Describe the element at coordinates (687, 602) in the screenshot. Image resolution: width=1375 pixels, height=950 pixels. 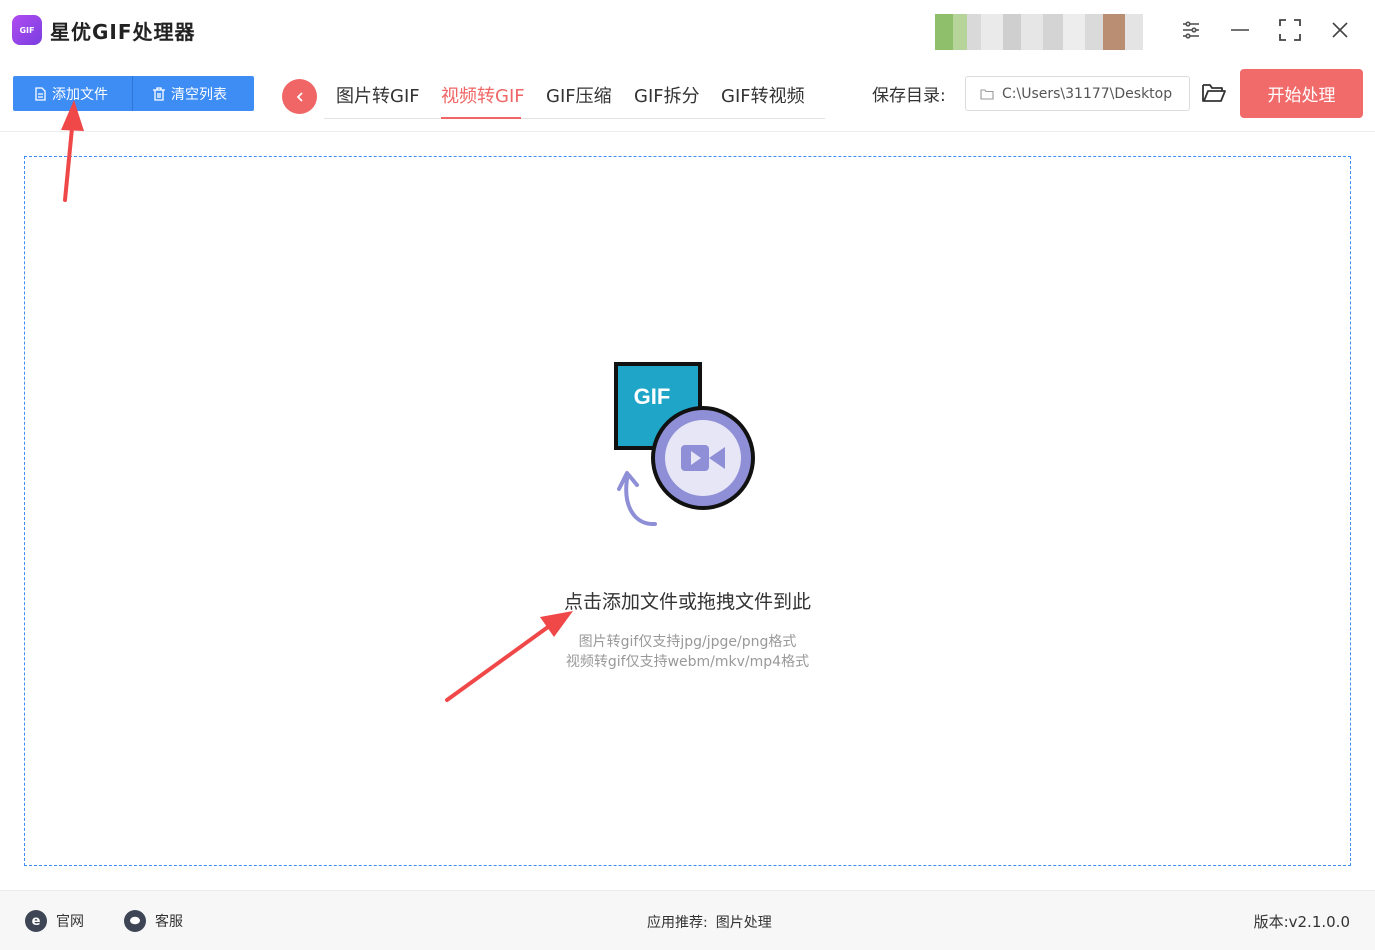
I see `drop-instruction: 点击添加文件或拖拽文件到此` at that location.